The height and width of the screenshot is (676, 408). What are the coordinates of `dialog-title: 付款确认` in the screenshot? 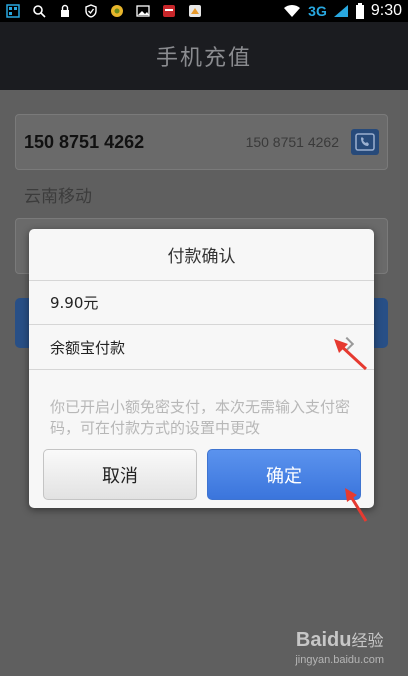 It's located at (201, 255).